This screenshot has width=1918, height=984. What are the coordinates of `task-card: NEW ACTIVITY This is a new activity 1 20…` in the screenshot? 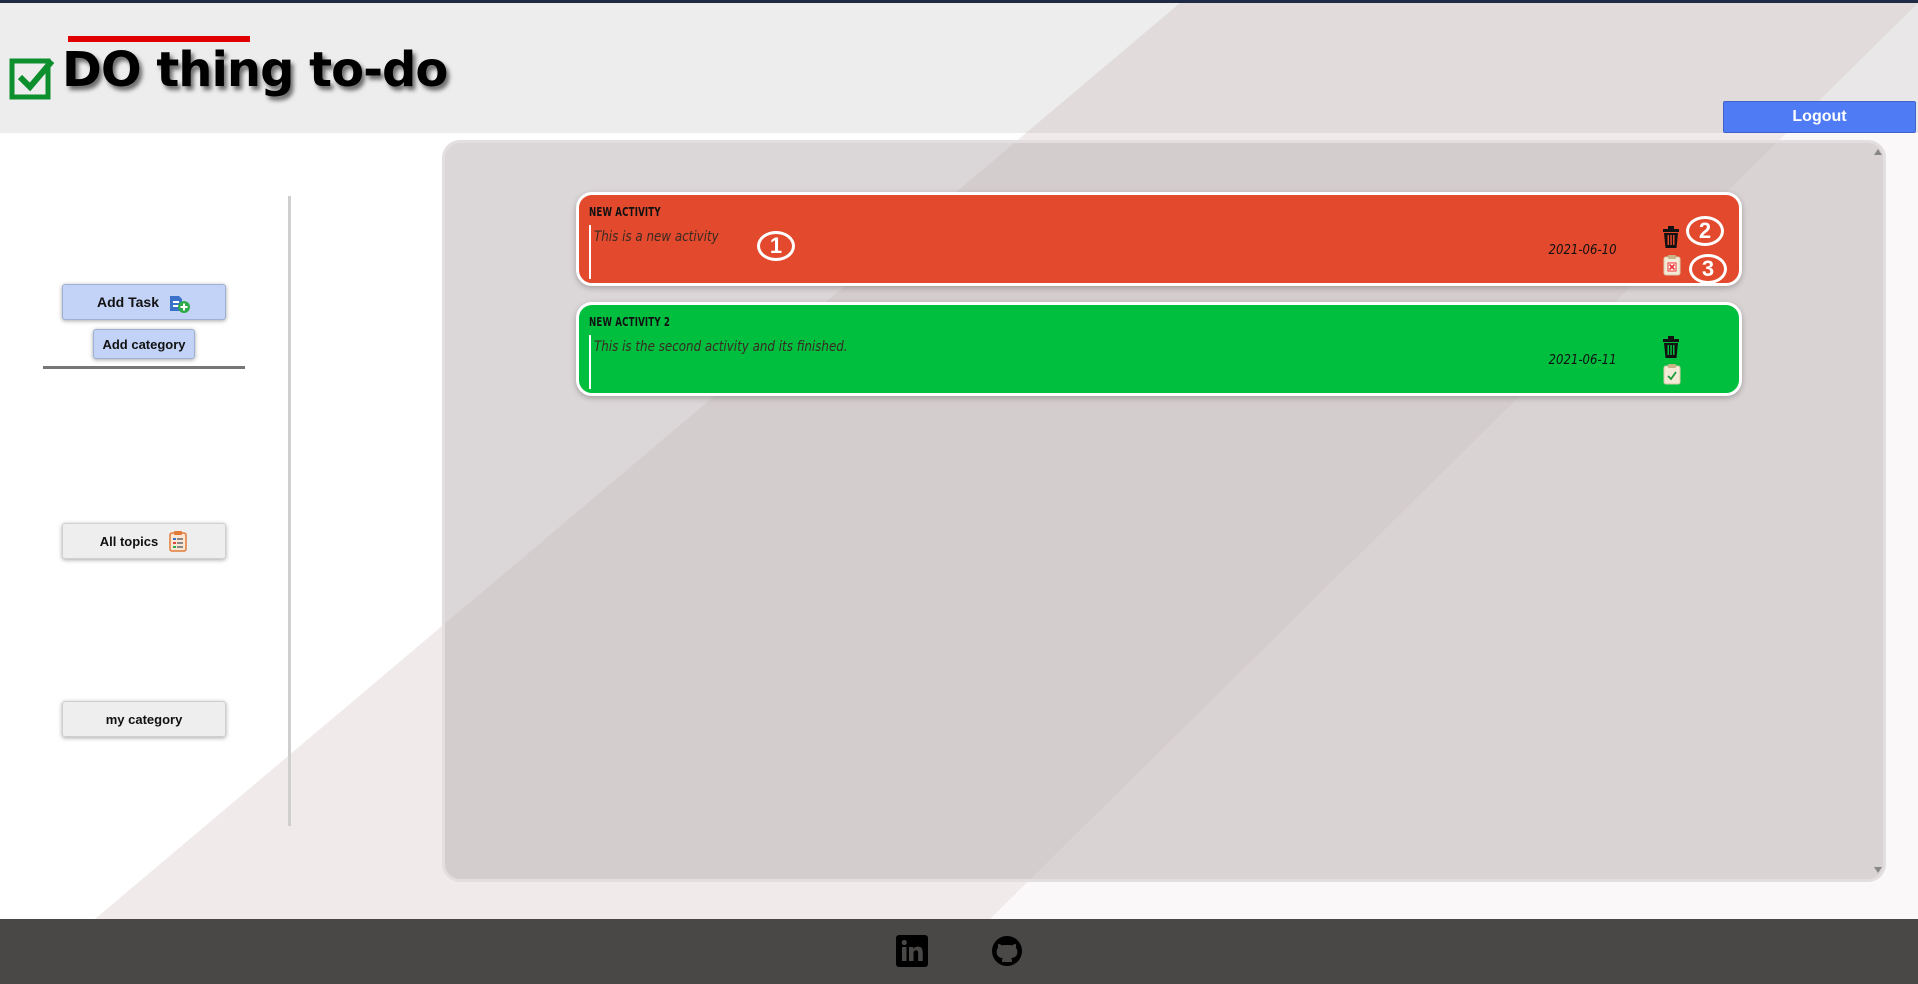 It's located at (1159, 239).